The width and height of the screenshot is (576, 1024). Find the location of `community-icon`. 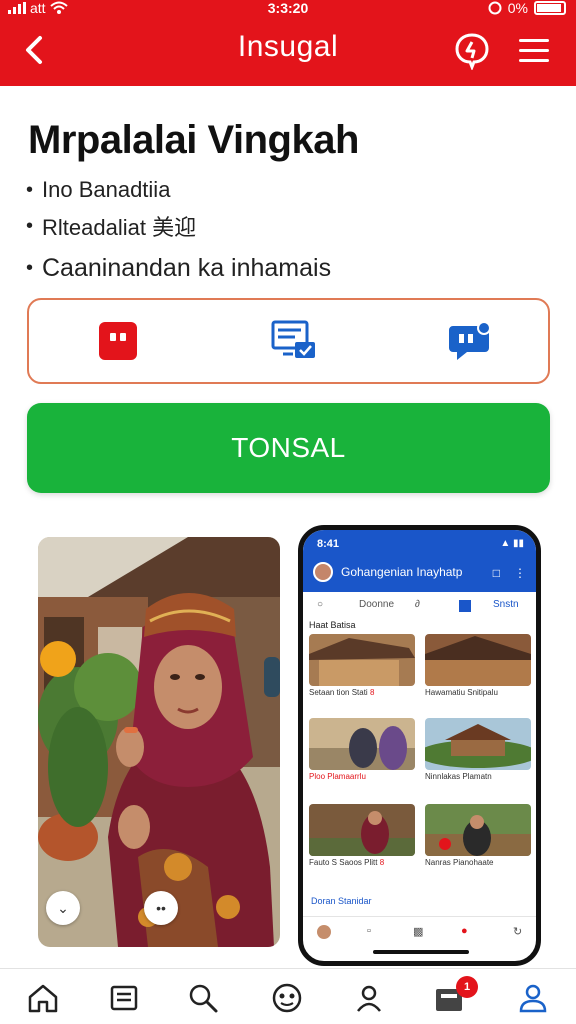

community-icon is located at coordinates (287, 998).